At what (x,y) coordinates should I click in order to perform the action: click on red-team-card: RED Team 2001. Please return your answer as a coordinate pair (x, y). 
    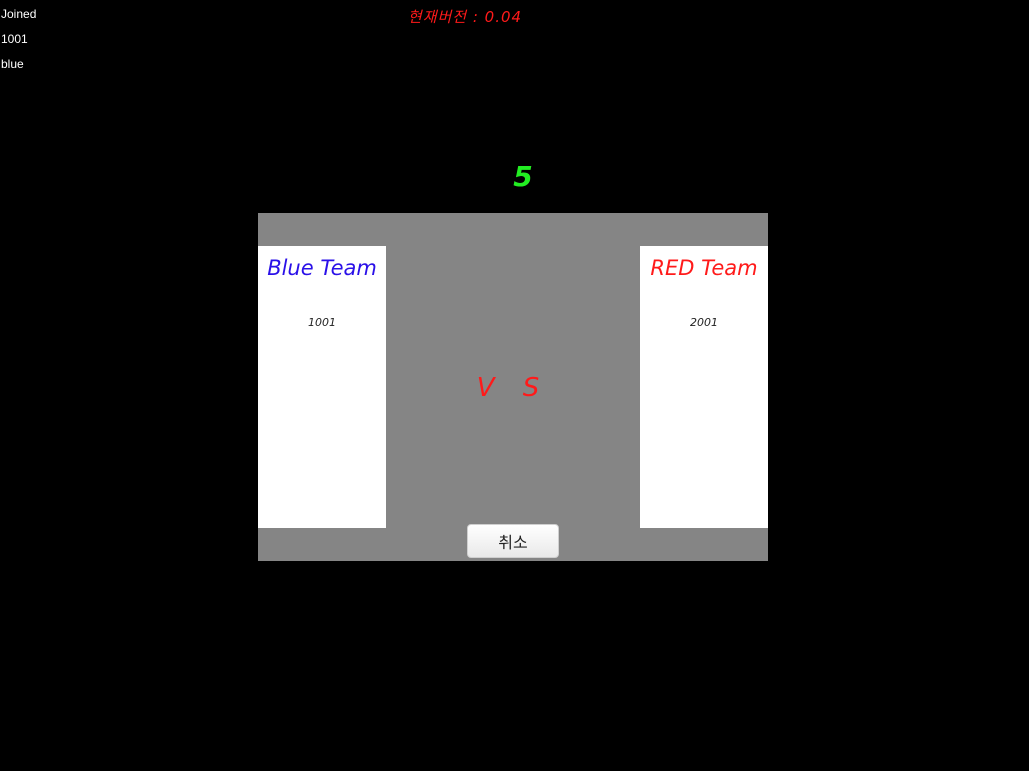
    Looking at the image, I should click on (704, 387).